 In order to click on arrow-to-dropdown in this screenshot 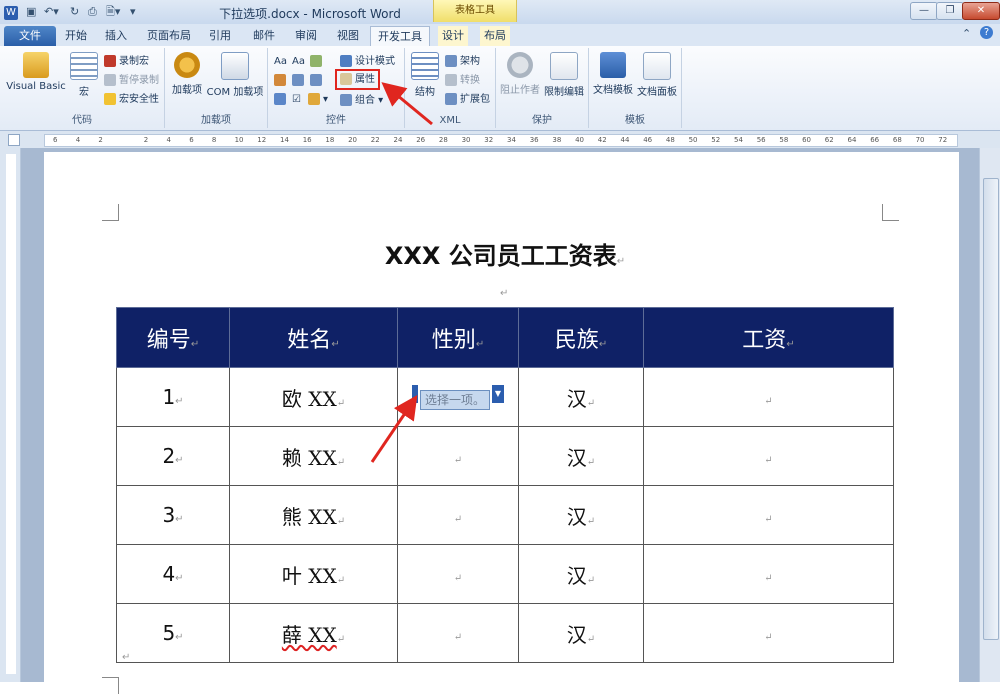, I will do `click(394, 429)`.